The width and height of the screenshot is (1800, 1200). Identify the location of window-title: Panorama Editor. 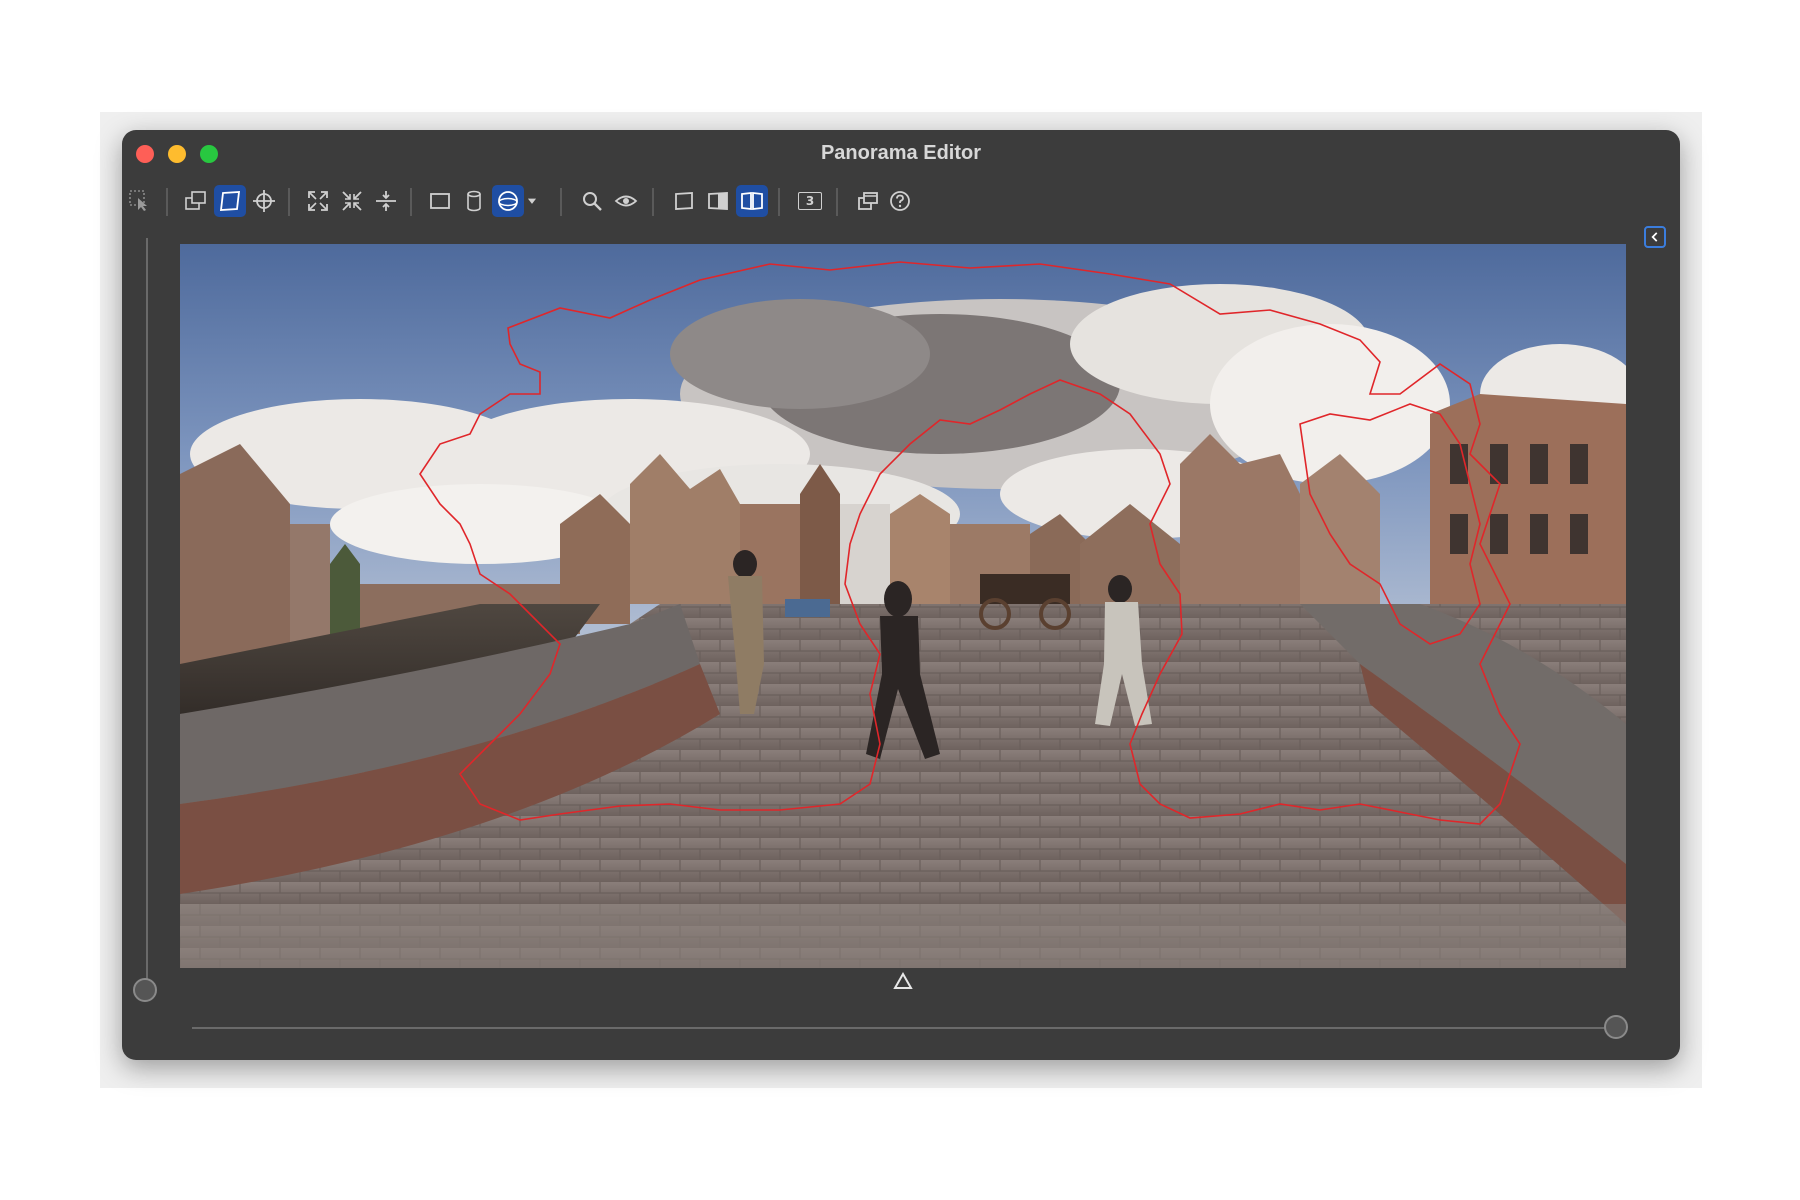
(901, 153).